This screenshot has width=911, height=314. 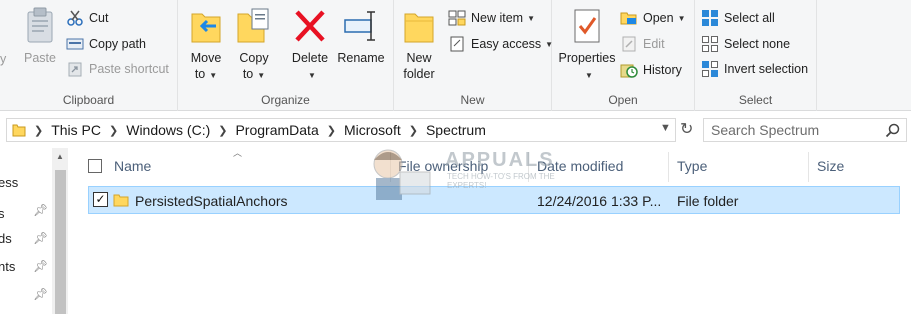 What do you see at coordinates (629, 70) in the screenshot?
I see `history-clock-icon` at bounding box center [629, 70].